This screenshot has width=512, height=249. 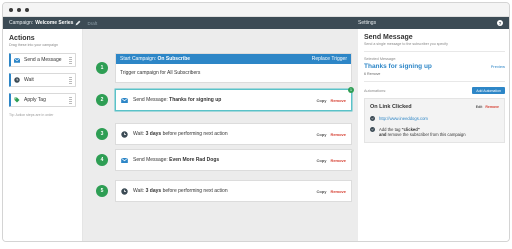 I want to click on action-send-message: Send a Message, so click(x=42, y=60).